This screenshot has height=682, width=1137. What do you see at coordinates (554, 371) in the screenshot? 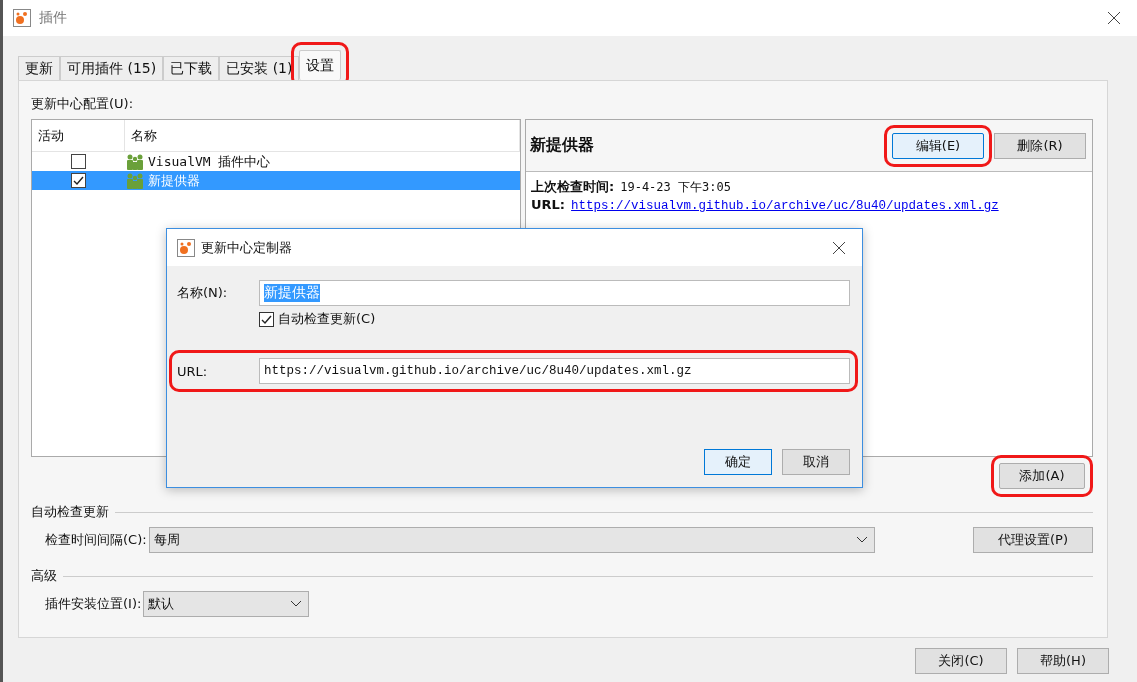
I see `url-field: https://visualvm.github.io/archive/uc/8u40/updates.xml.gz` at bounding box center [554, 371].